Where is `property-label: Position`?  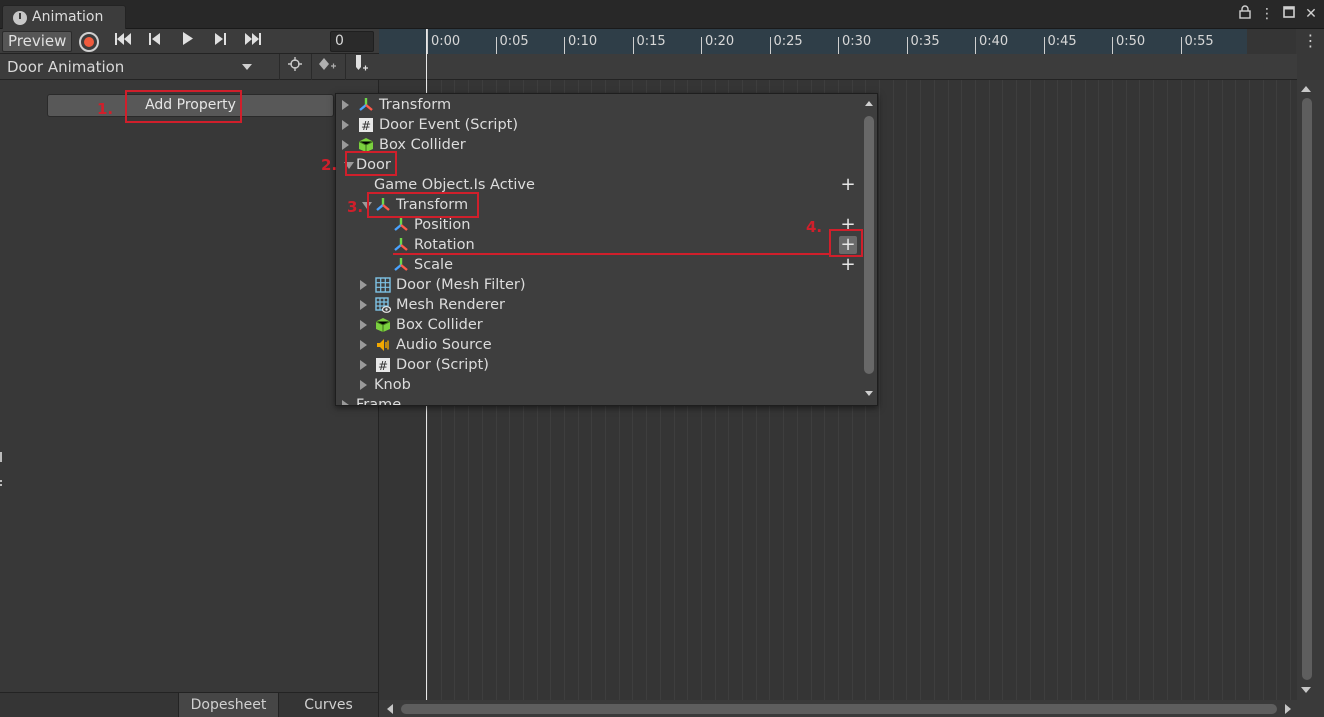 property-label: Position is located at coordinates (442, 225).